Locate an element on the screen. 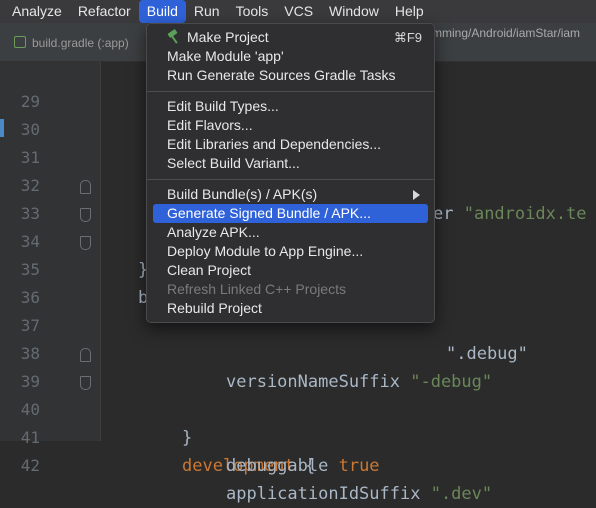 The image size is (596, 508). code-text: debuggable true is located at coordinates (303, 466).